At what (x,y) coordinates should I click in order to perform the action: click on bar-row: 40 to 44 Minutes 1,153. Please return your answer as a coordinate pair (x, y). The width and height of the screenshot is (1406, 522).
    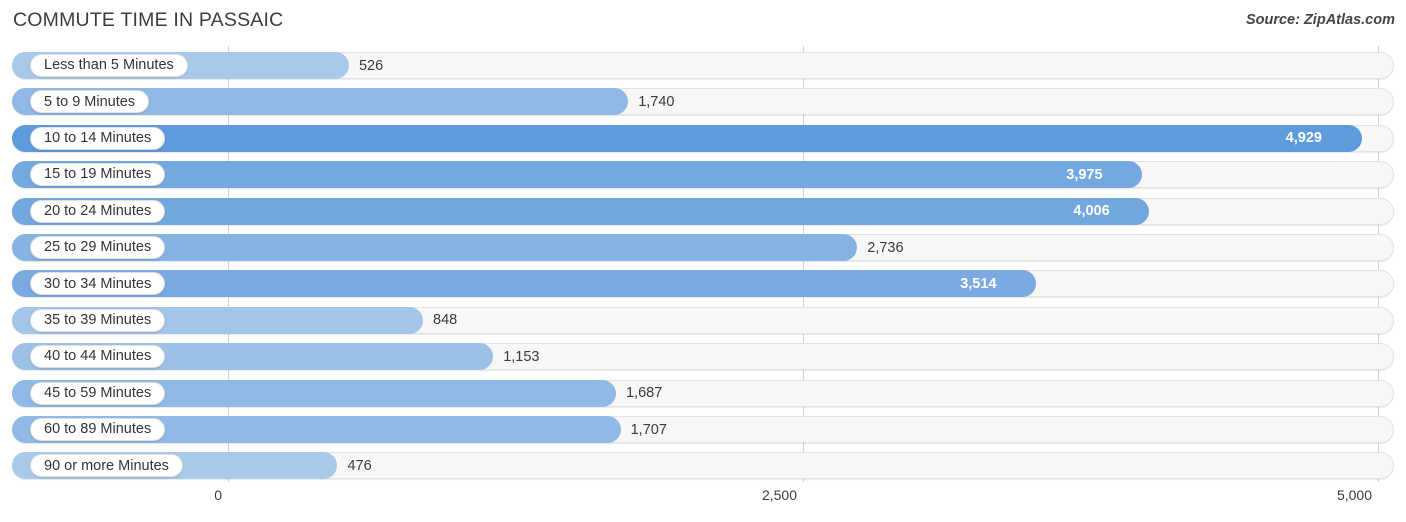
    Looking at the image, I should click on (703, 357).